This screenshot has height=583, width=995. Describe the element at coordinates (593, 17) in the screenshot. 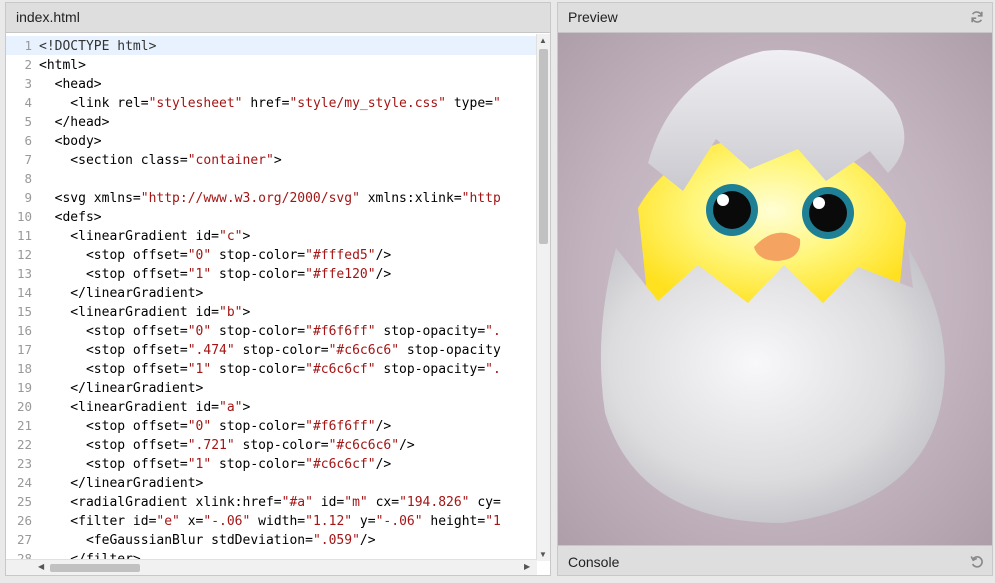

I see `preview-title: Preview` at that location.